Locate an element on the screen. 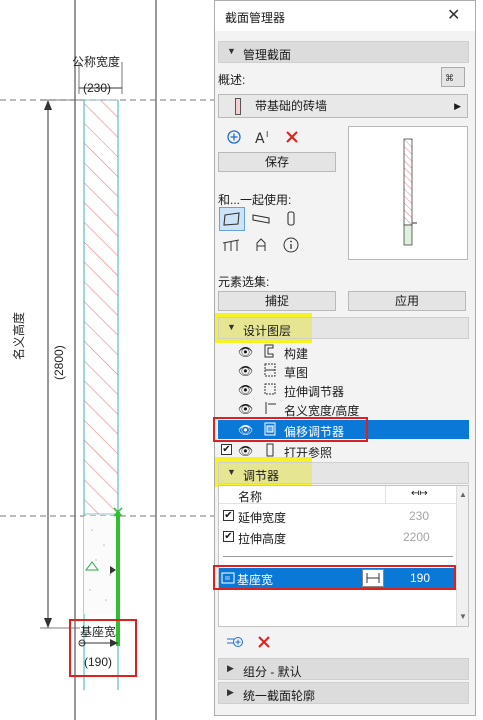 The height and width of the screenshot is (720, 483). section-design-layers: ▼ 设计图层 is located at coordinates (343, 328).